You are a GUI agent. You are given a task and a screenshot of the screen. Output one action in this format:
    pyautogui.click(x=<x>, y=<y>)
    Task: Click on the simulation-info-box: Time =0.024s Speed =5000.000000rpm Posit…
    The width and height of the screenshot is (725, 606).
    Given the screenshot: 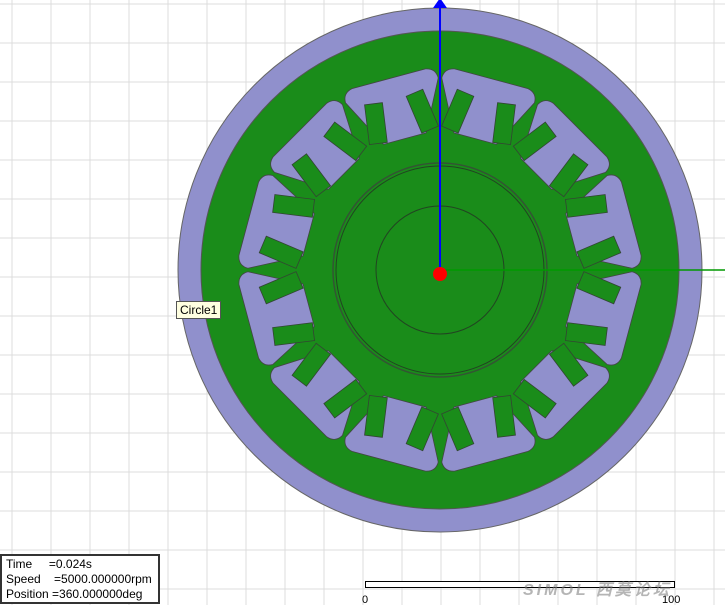 What is the action you would take?
    pyautogui.click(x=80, y=579)
    